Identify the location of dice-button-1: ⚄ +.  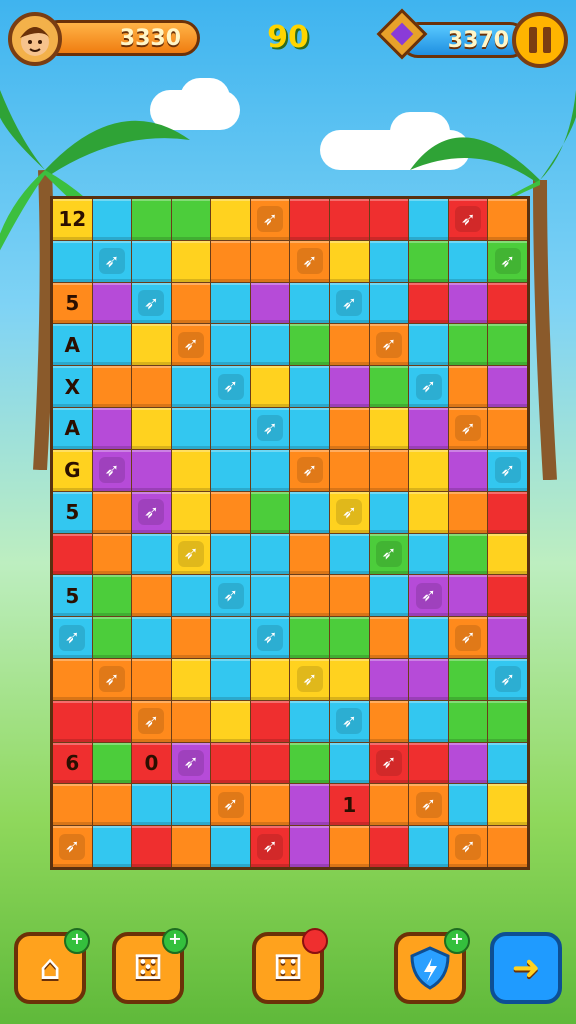
(150, 966).